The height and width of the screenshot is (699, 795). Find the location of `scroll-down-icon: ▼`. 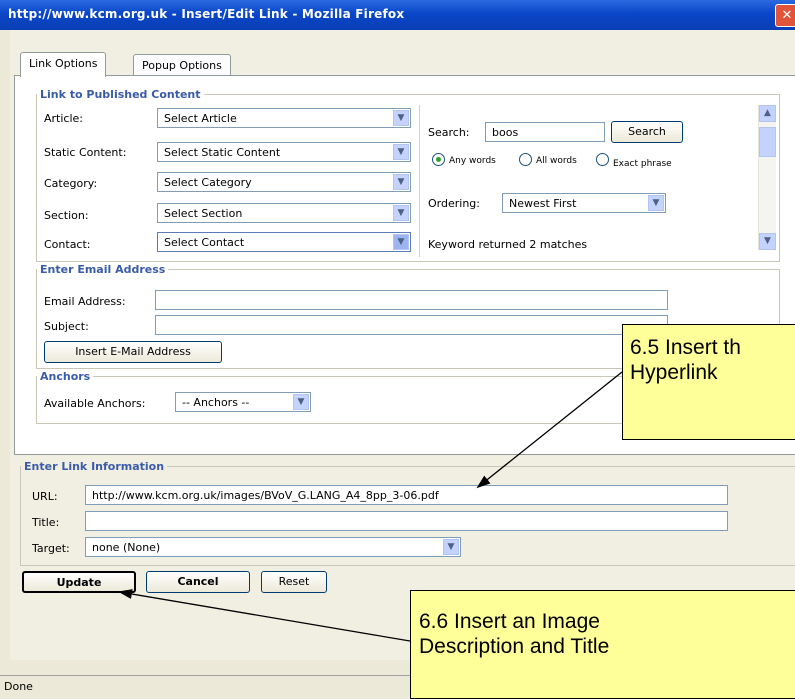

scroll-down-icon: ▼ is located at coordinates (767, 241).